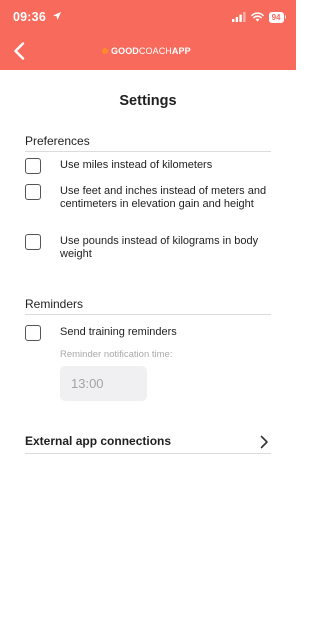 Image resolution: width=320 pixels, height=640 pixels. I want to click on send-reminders-row: Send training reminders, so click(148, 333).